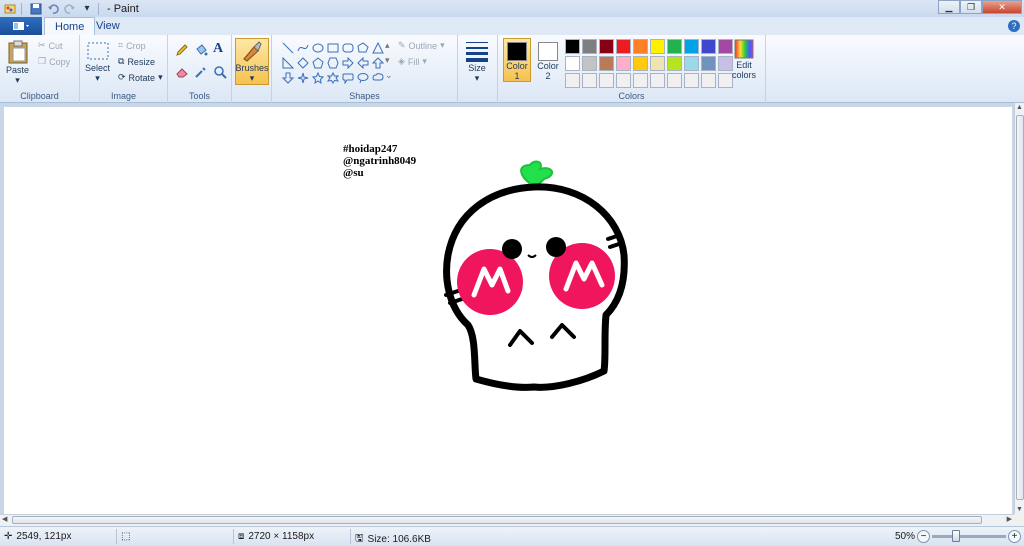 The image size is (1024, 546). What do you see at coordinates (87, 8) in the screenshot?
I see `customize-quick-access-icon: ▾` at bounding box center [87, 8].